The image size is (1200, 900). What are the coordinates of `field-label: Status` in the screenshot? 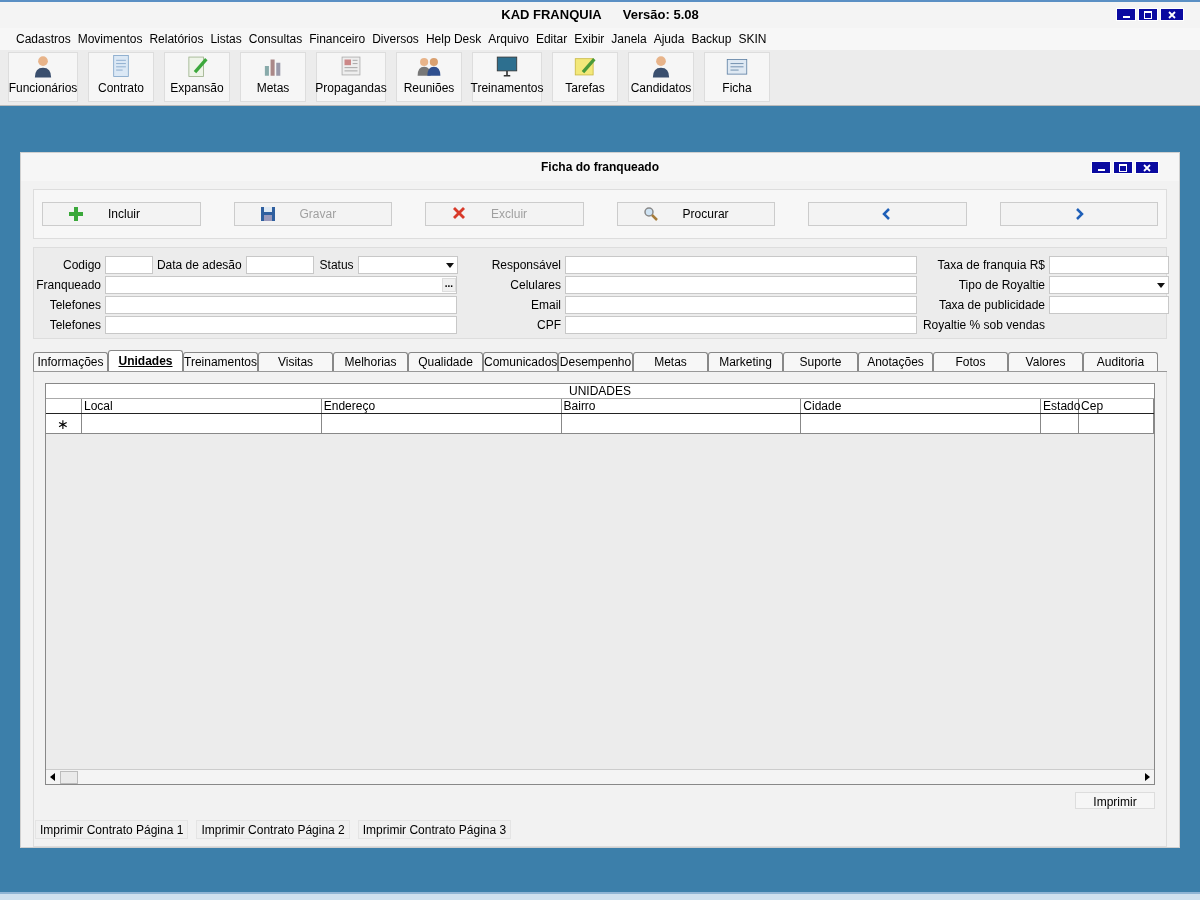 It's located at (337, 265).